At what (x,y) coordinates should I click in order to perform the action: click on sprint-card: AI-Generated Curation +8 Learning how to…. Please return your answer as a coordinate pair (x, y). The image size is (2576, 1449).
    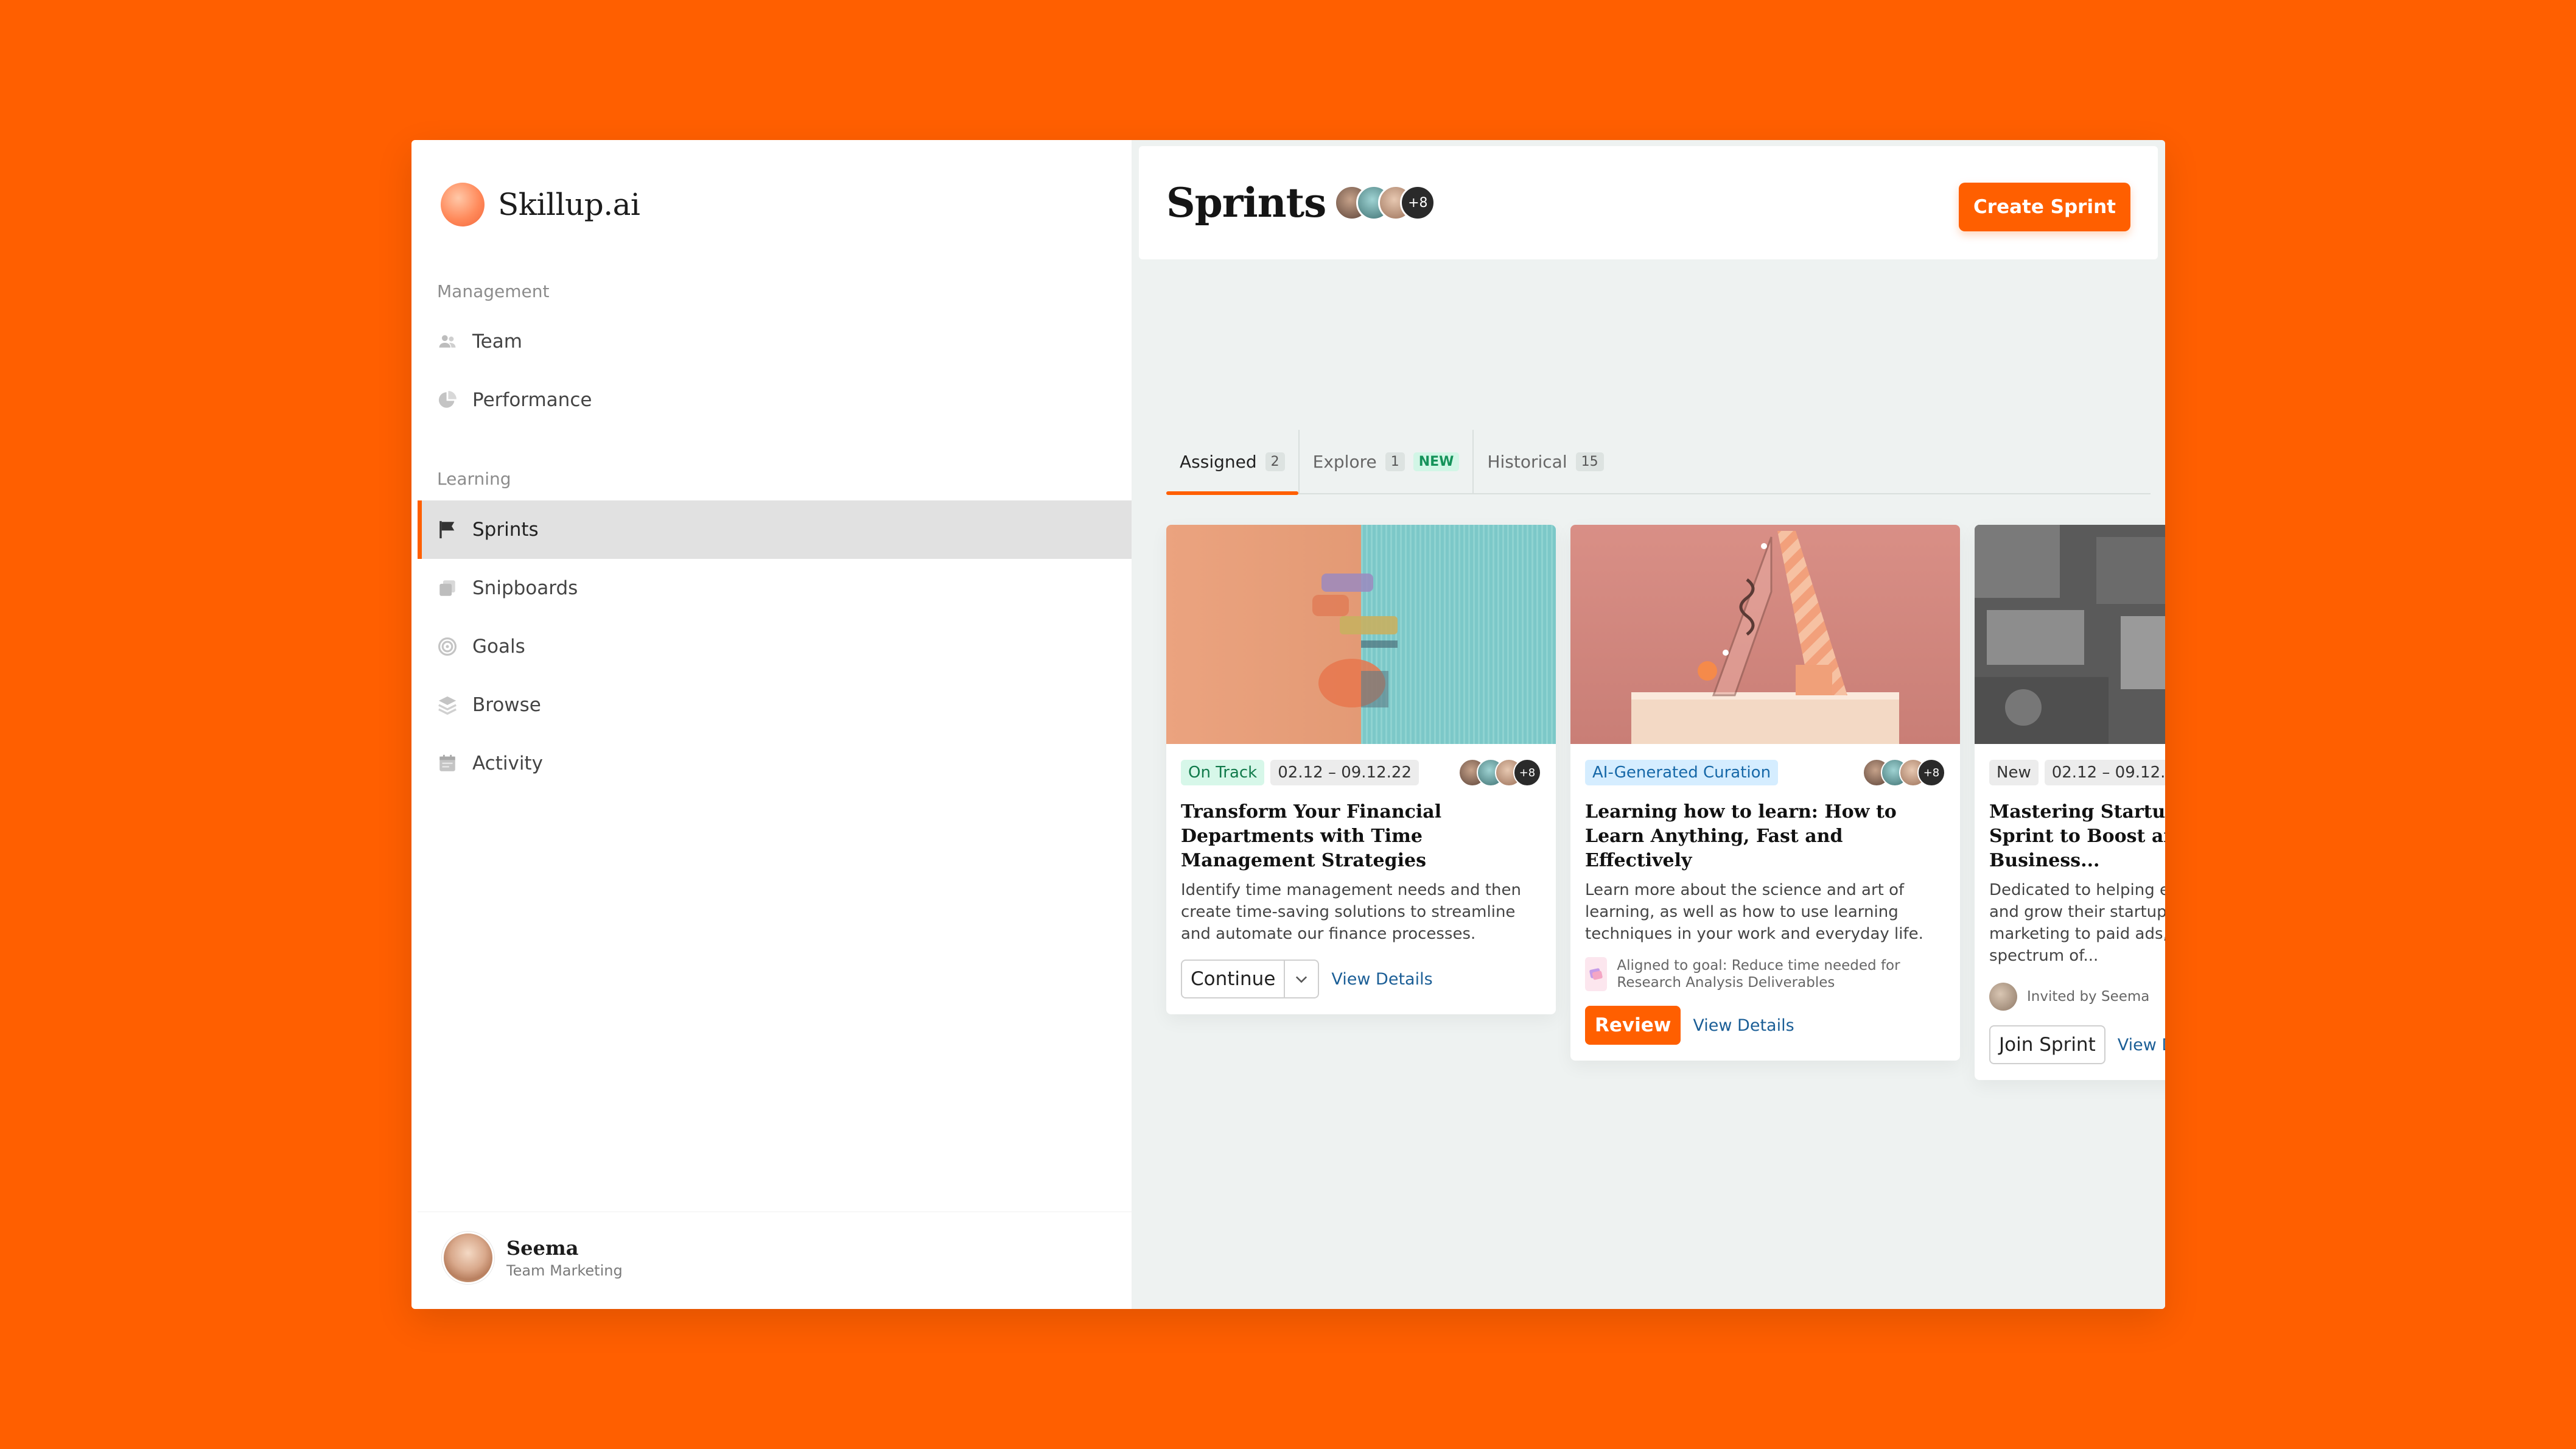
    Looking at the image, I should click on (1765, 793).